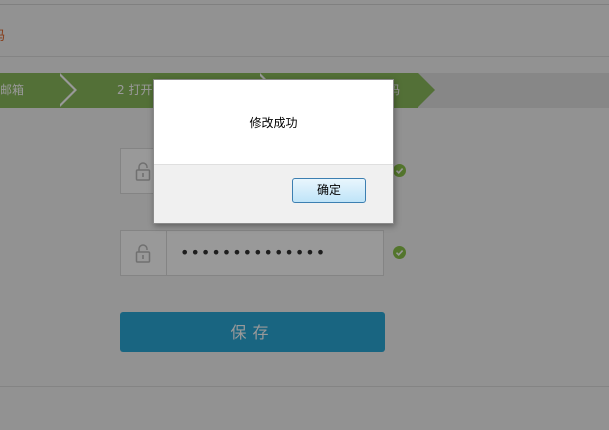  Describe the element at coordinates (329, 190) in the screenshot. I see `ok-button: 确定` at that location.